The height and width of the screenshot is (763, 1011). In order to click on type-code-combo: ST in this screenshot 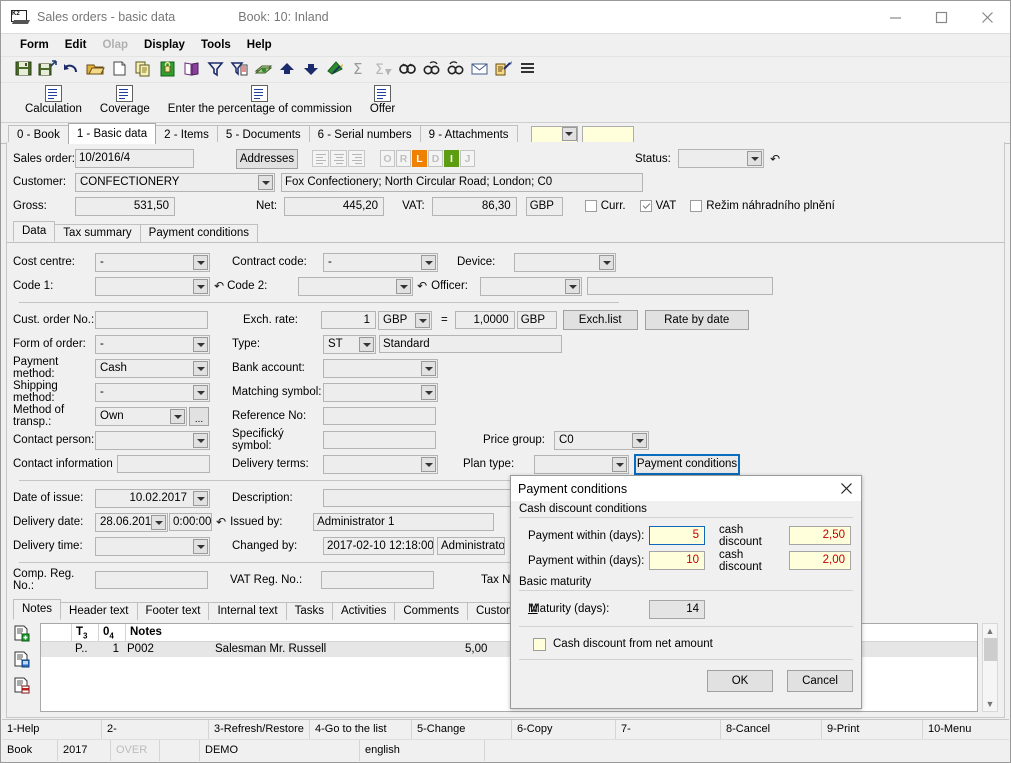, I will do `click(349, 344)`.